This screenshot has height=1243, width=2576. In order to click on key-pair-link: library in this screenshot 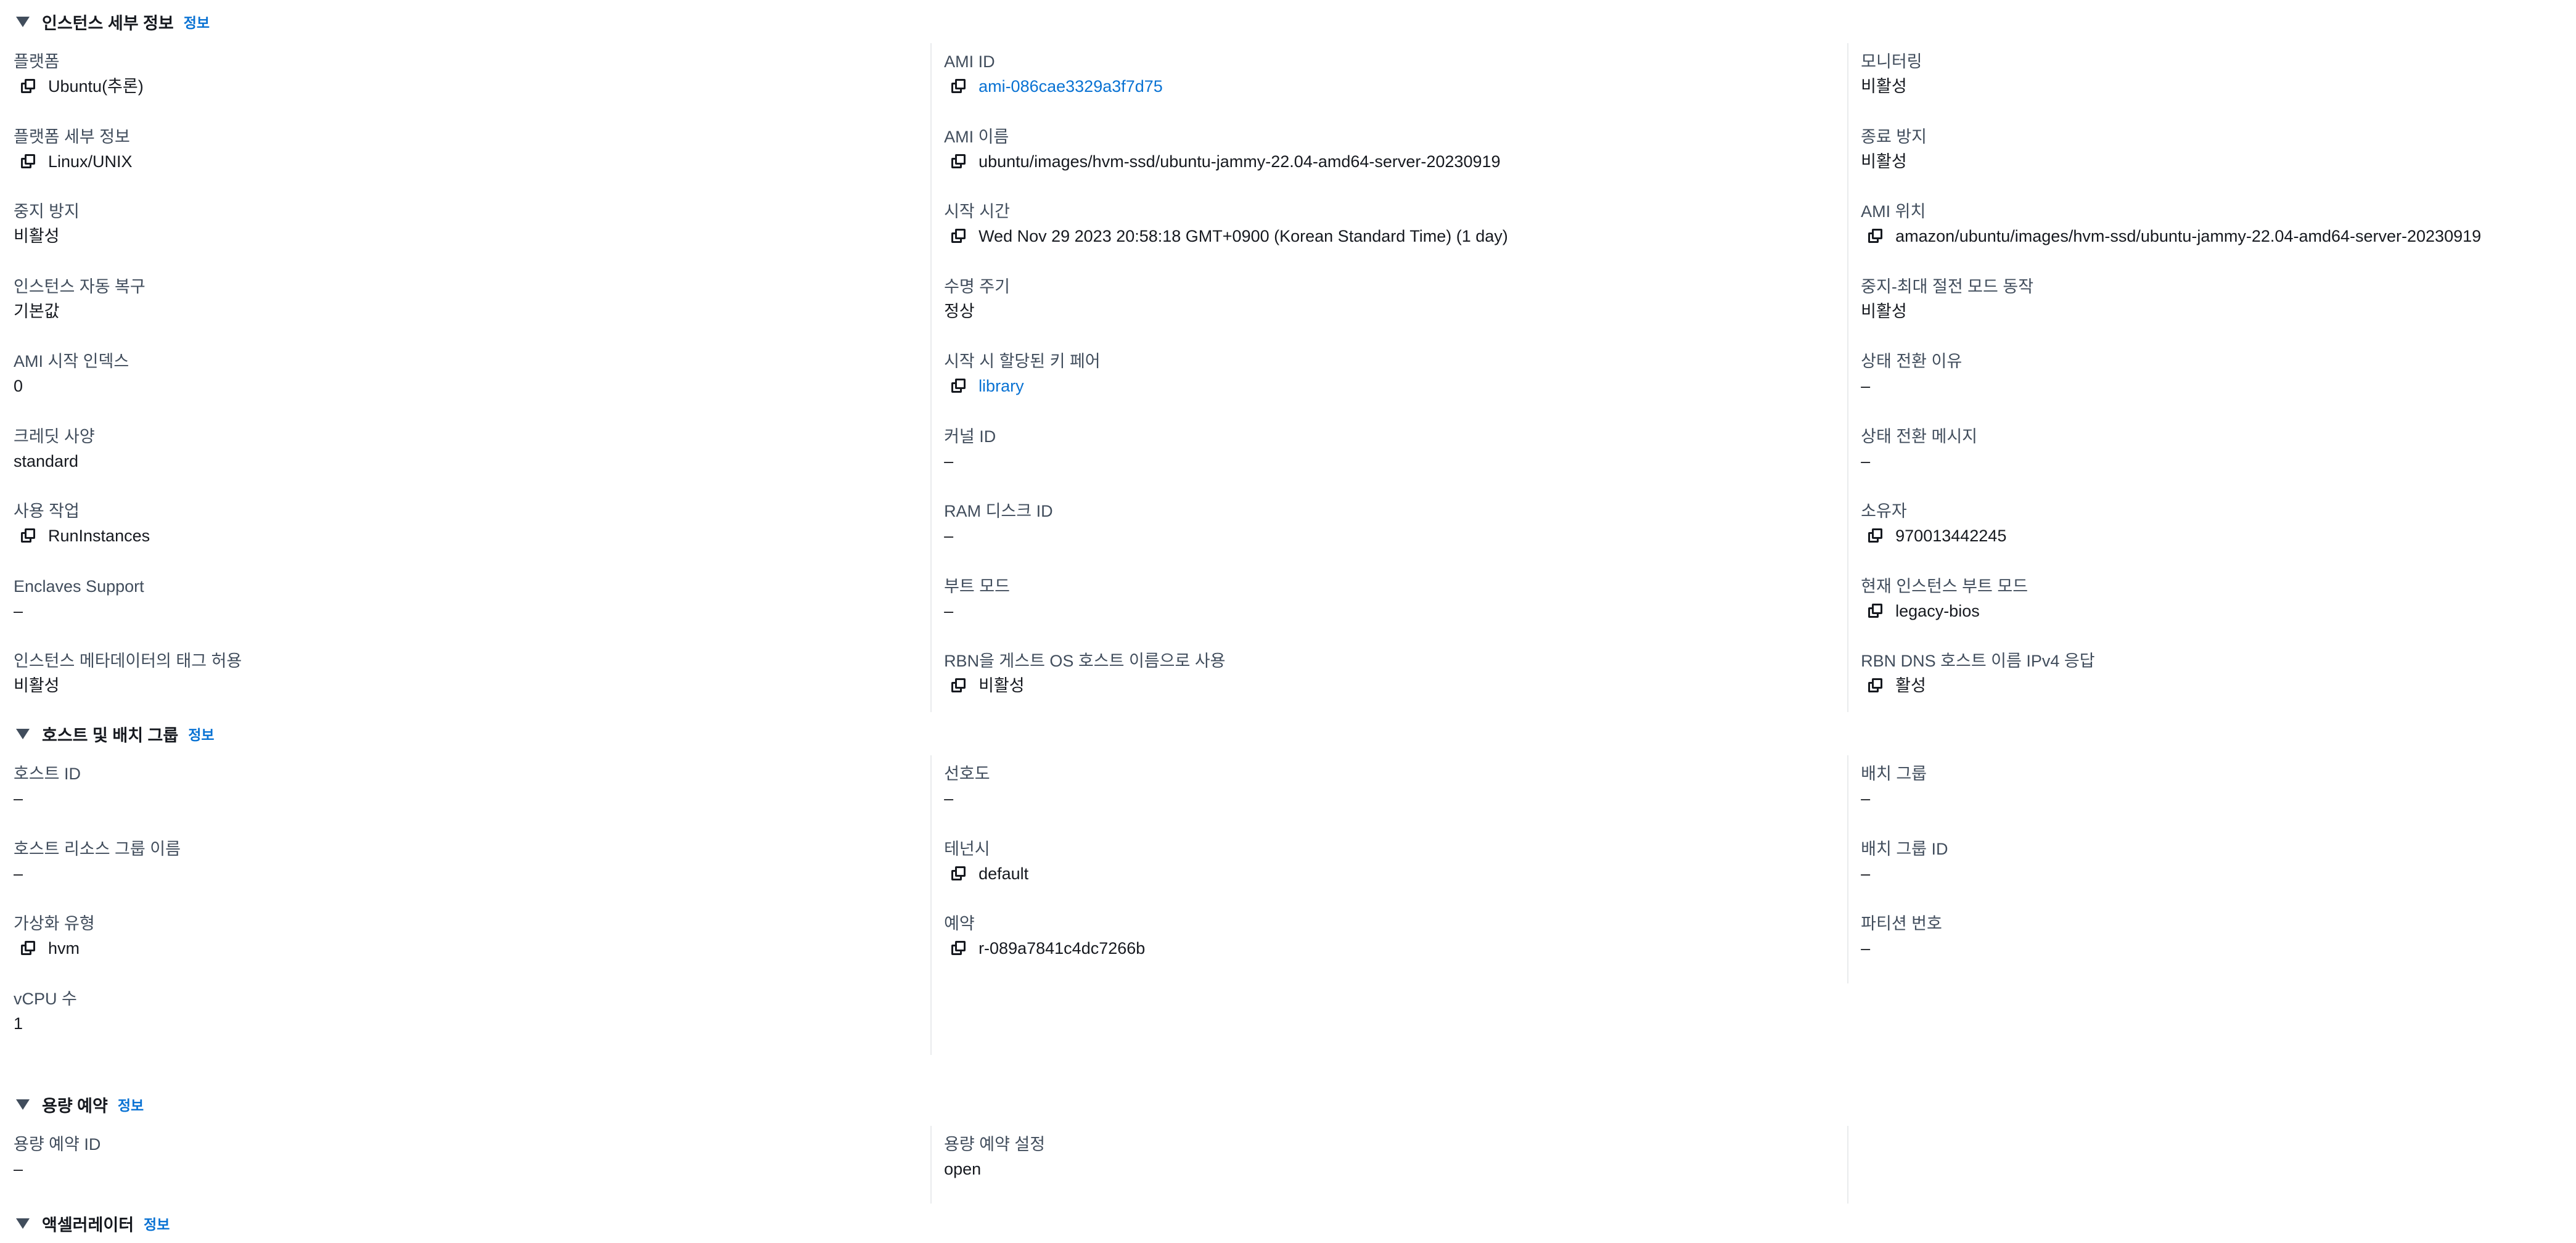, I will do `click(1001, 386)`.